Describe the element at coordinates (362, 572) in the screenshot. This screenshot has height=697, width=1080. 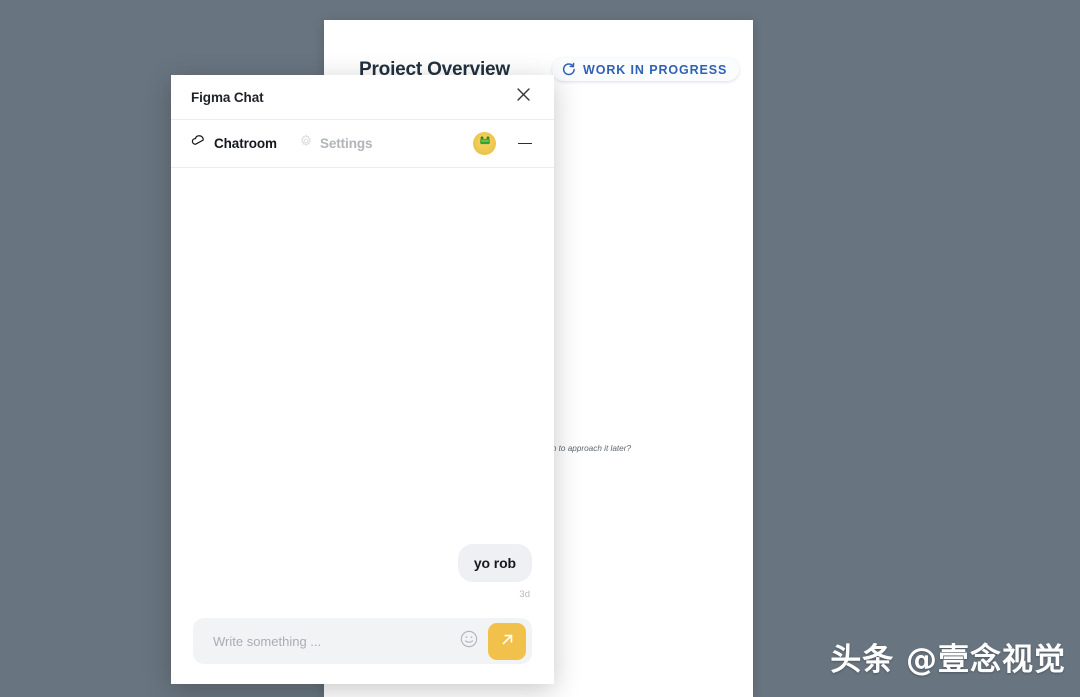
I see `chat-message: yo rob 3d` at that location.